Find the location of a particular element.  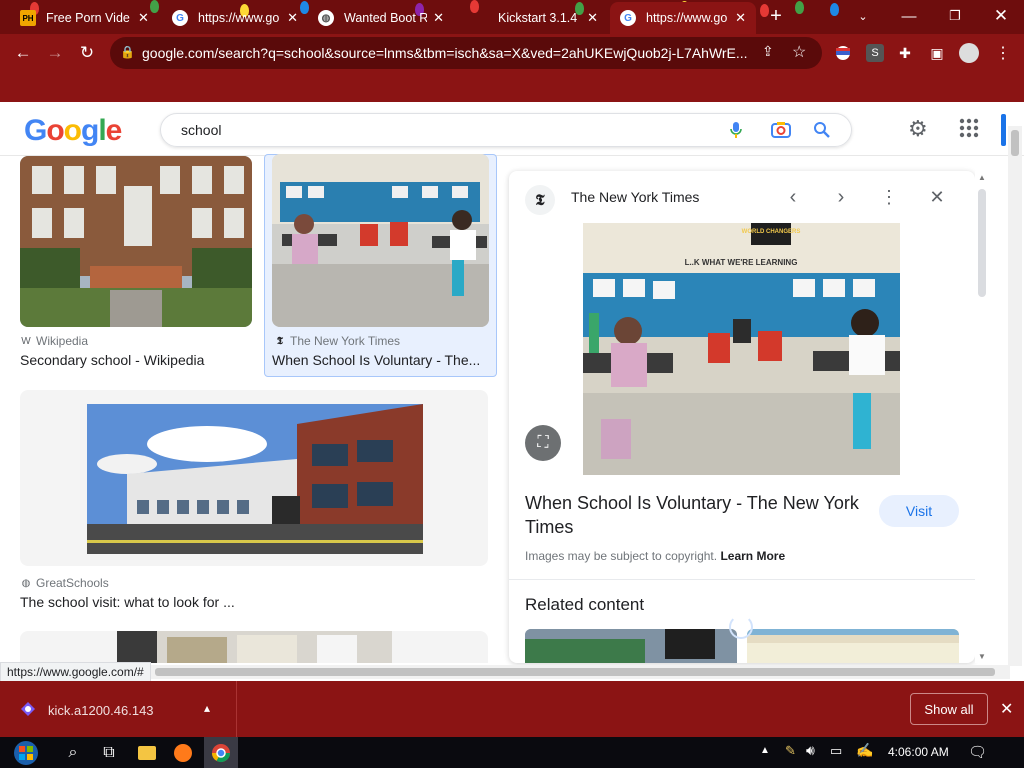

google-apps-grid-icon is located at coordinates (969, 130).